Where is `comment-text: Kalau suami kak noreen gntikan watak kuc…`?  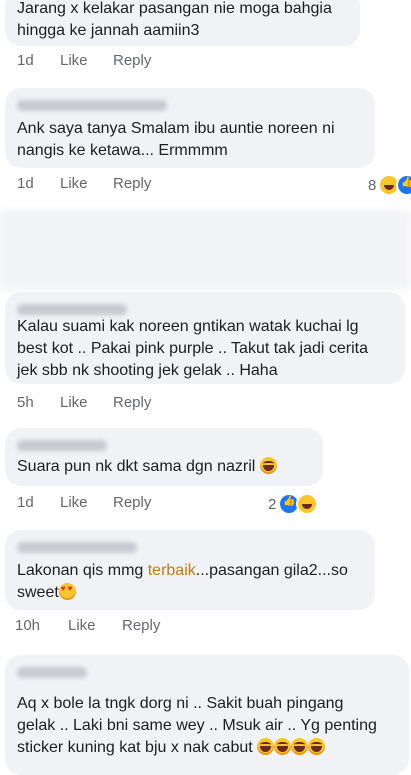
comment-text: Kalau suami kak noreen gntikan watak kuc… is located at coordinates (192, 349).